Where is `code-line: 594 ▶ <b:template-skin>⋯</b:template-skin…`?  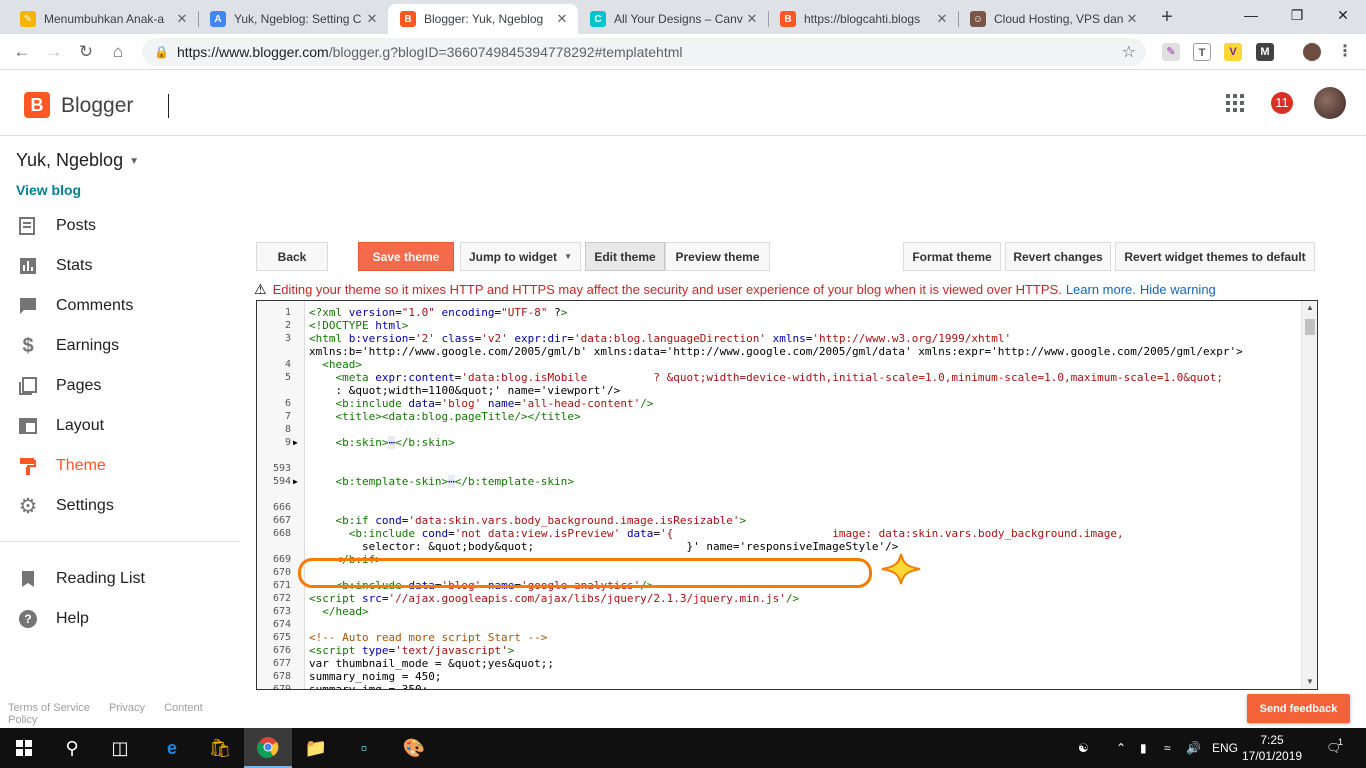 code-line: 594 ▶ <b:template-skin>⋯</b:template-skin… is located at coordinates (777, 481).